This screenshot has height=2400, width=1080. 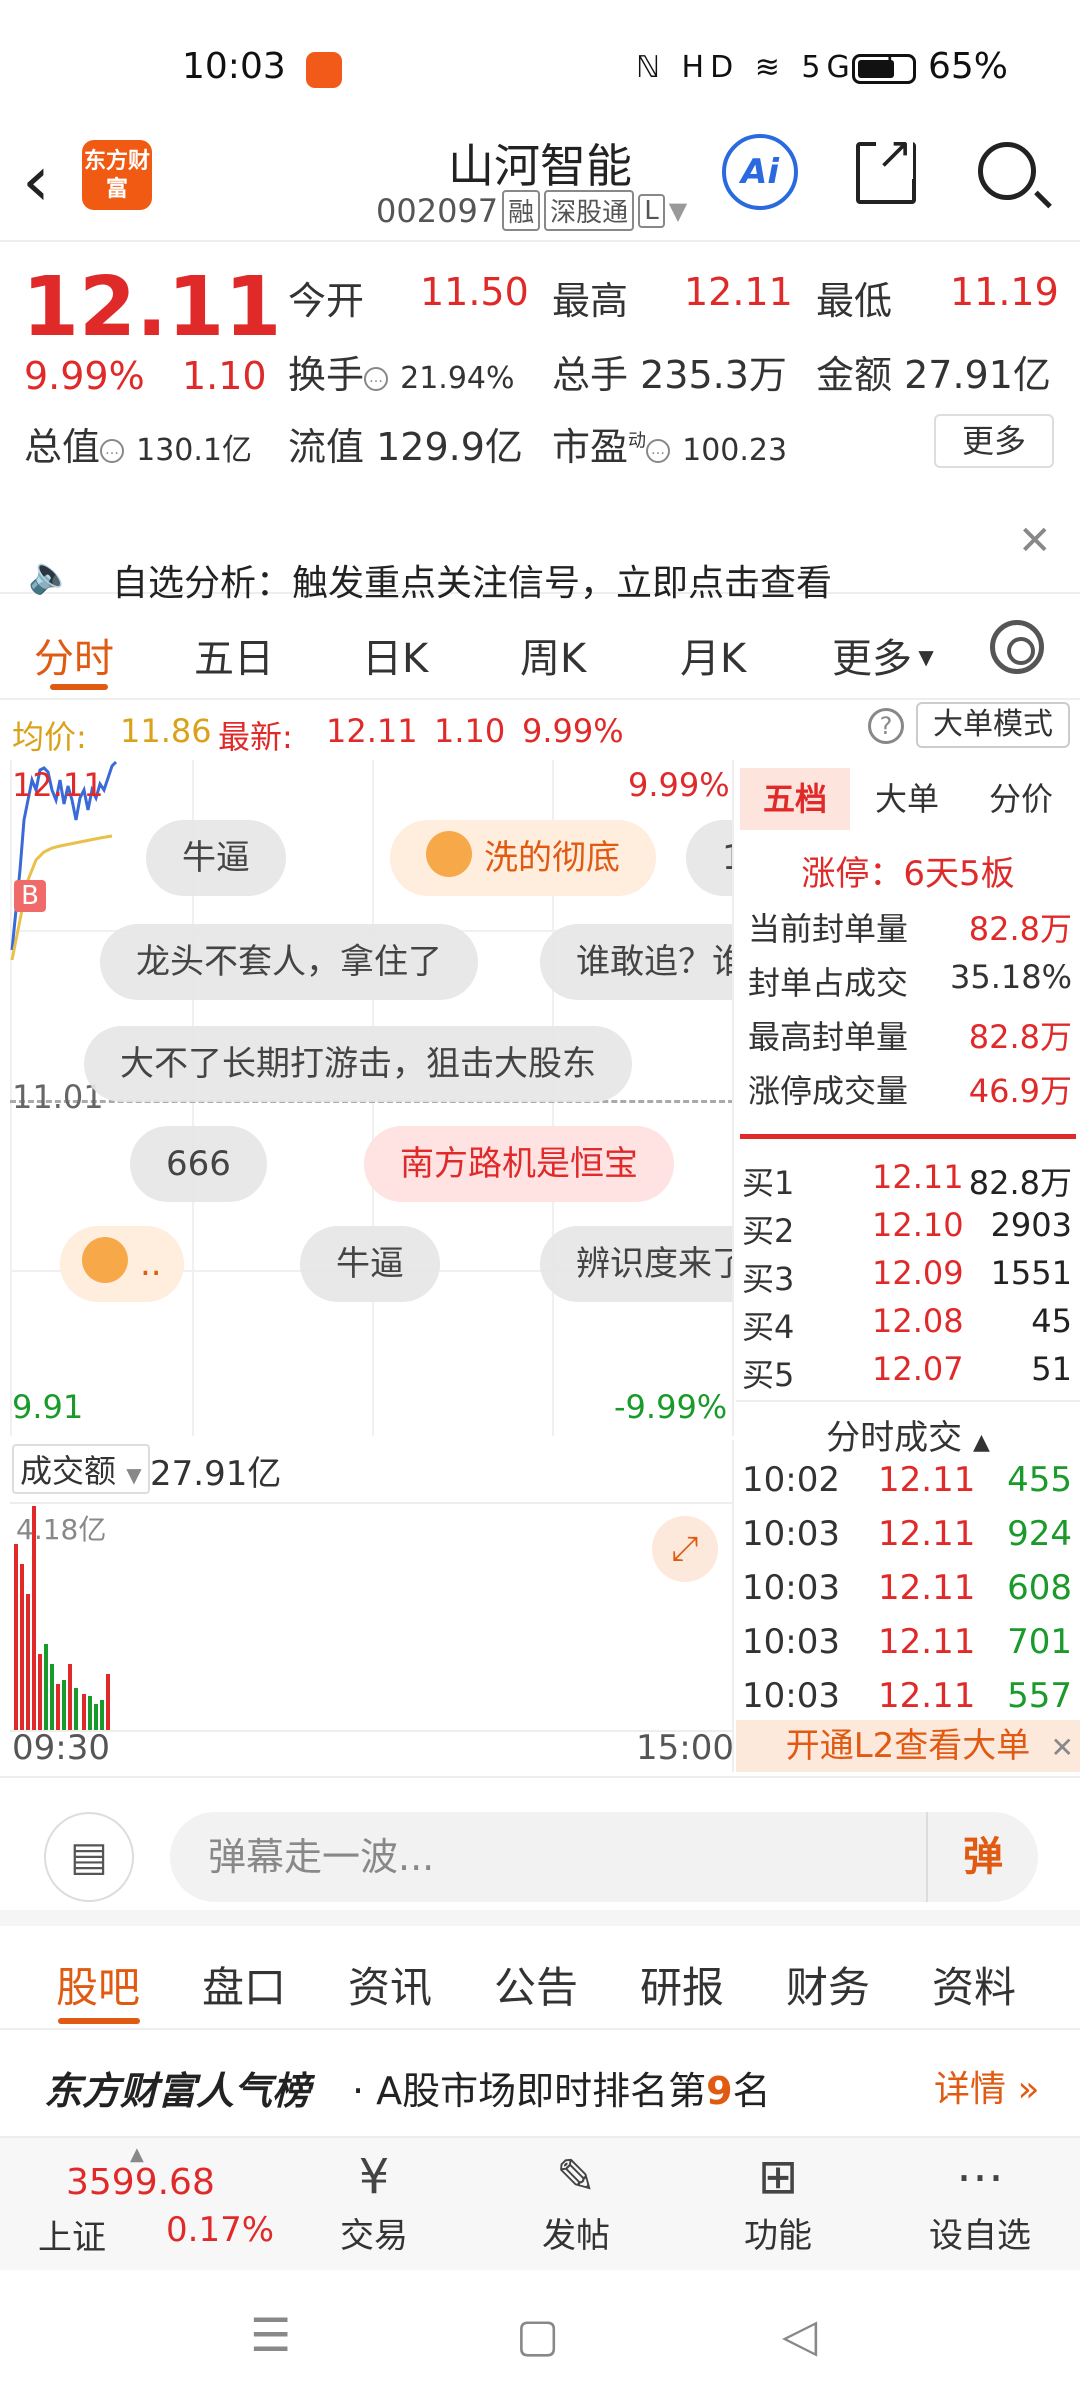 I want to click on index-percent: 0.17%, so click(x=220, y=2230).